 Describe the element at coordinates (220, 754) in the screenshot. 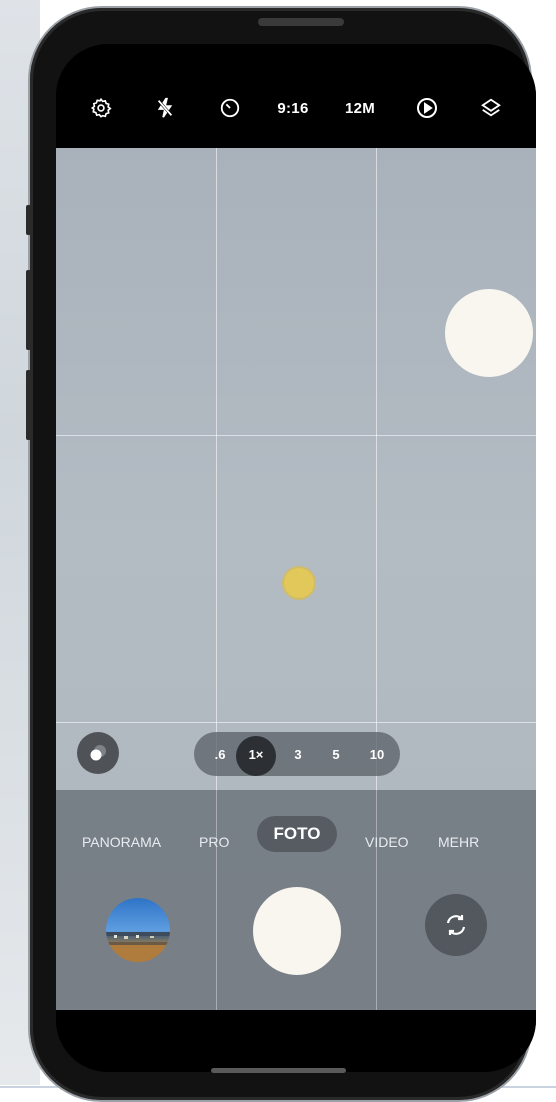

I see `zoom-option-0-6: .6` at that location.